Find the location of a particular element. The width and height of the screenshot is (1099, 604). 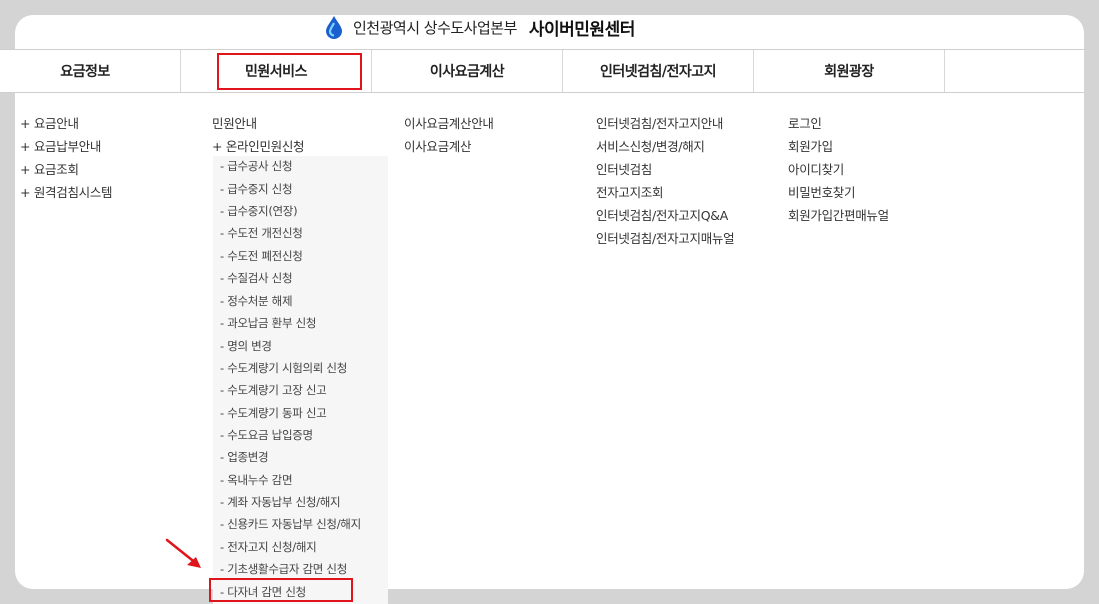

nav-tab-moving-fee: 이사요금계산 is located at coordinates (467, 71).